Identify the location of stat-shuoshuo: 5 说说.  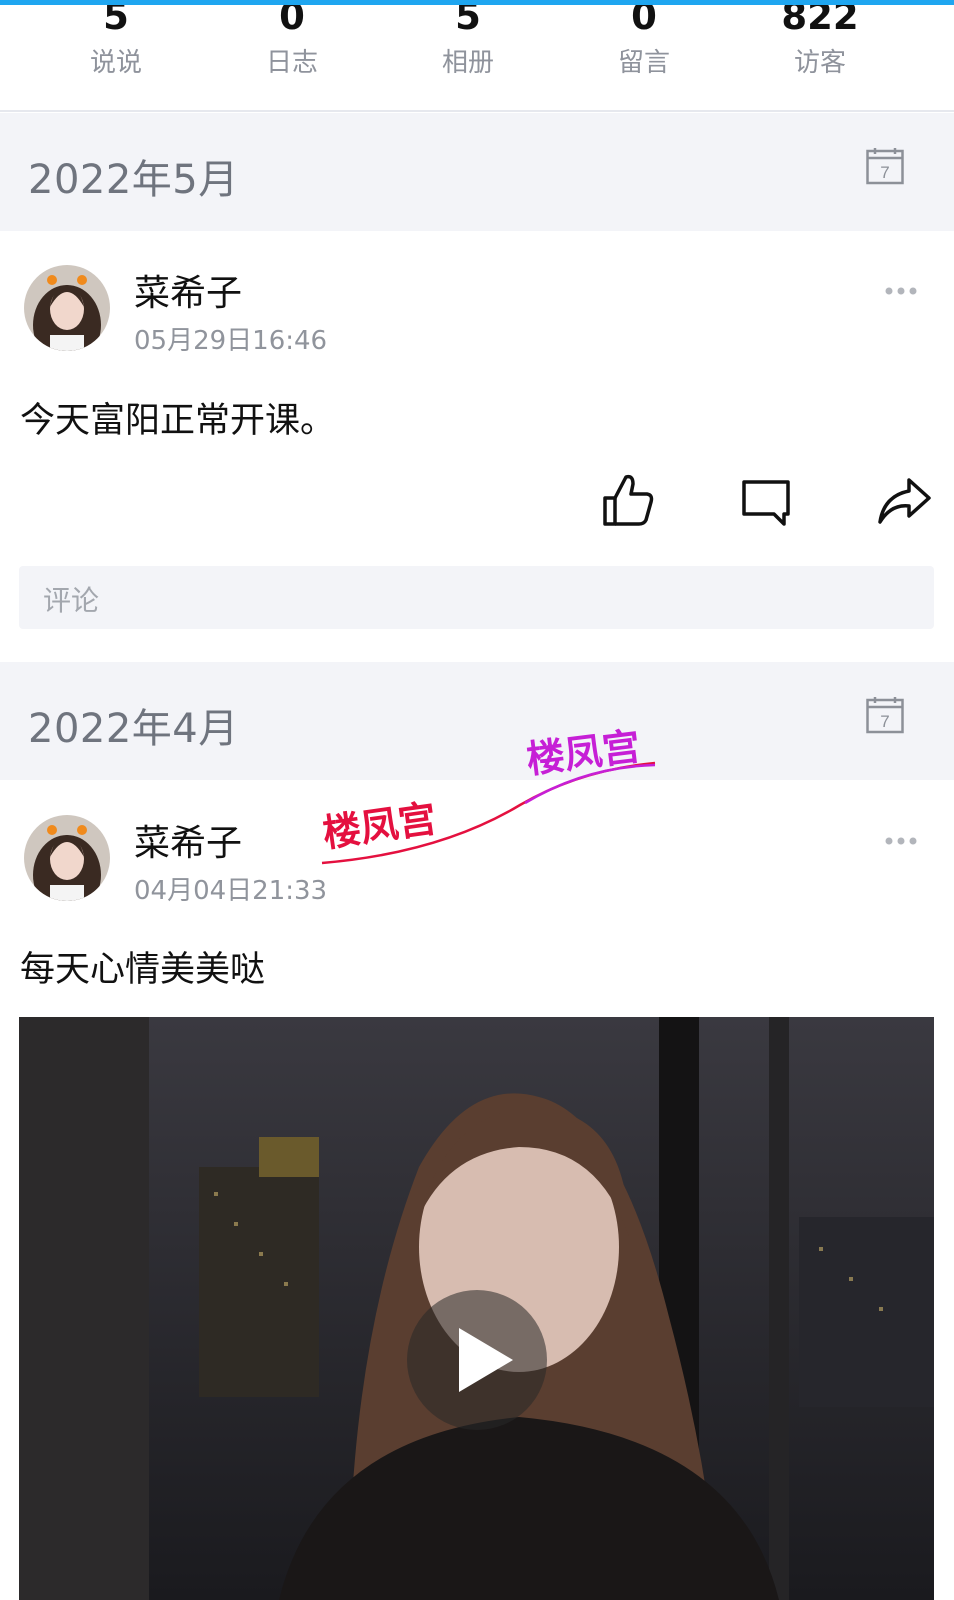
(116, 39).